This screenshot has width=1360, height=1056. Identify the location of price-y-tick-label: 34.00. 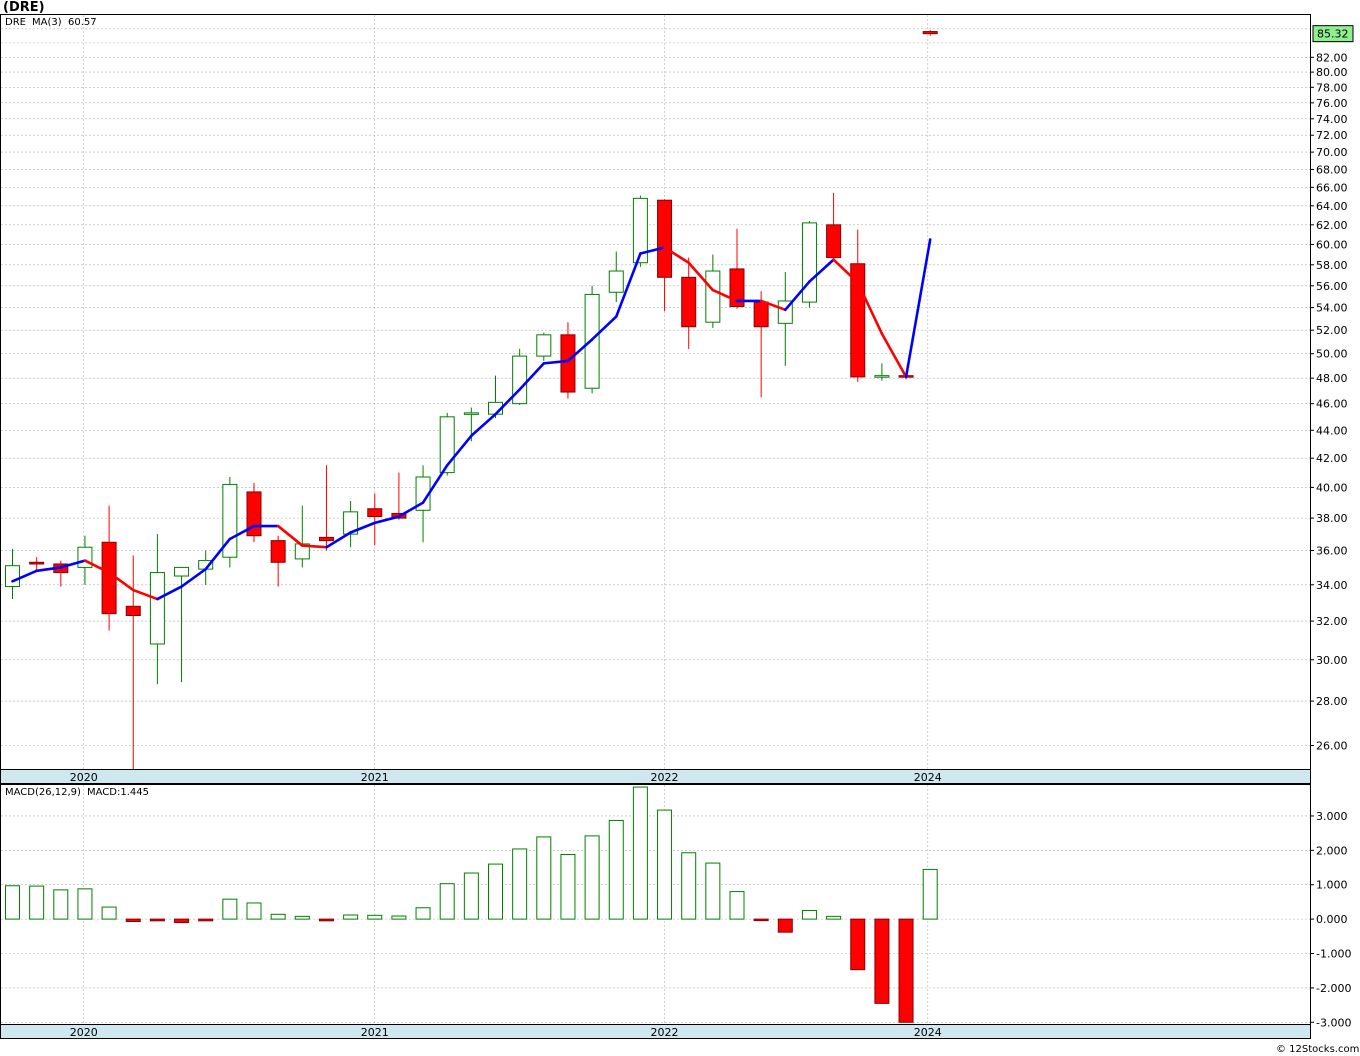
(1332, 585).